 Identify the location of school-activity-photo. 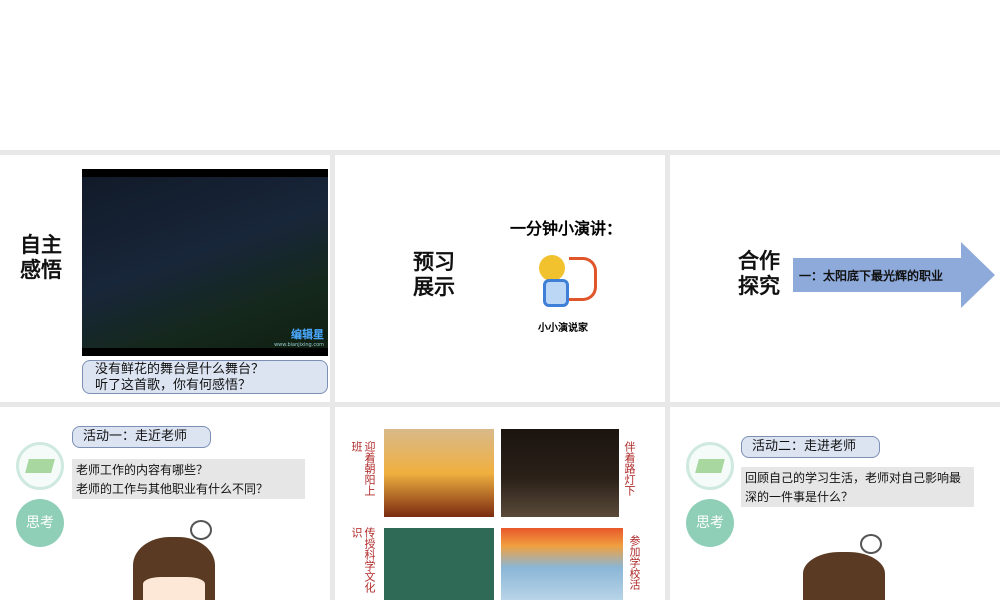
(562, 564).